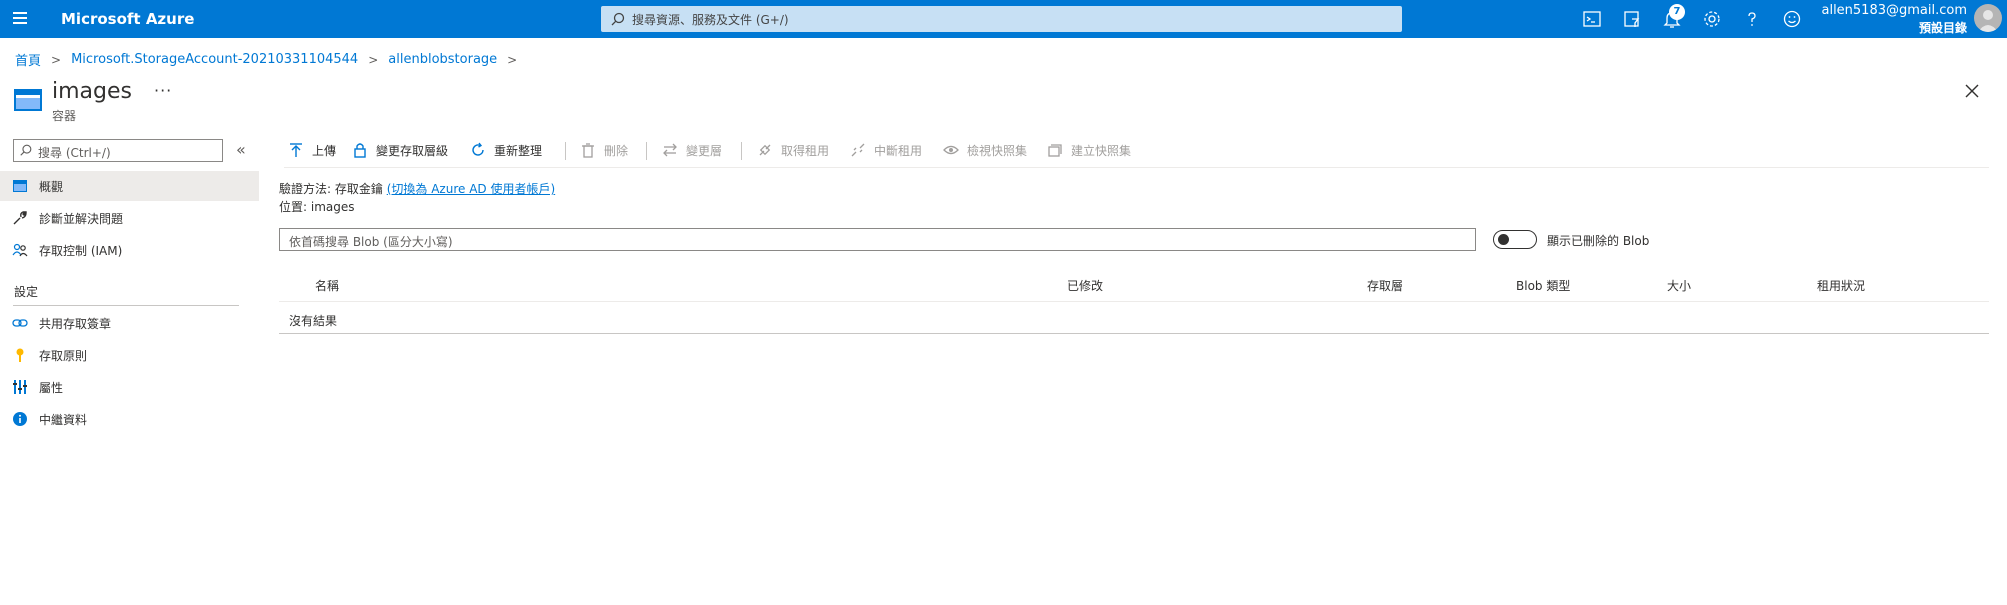  Describe the element at coordinates (1677, 12) in the screenshot. I see `notification-badge: 7` at that location.